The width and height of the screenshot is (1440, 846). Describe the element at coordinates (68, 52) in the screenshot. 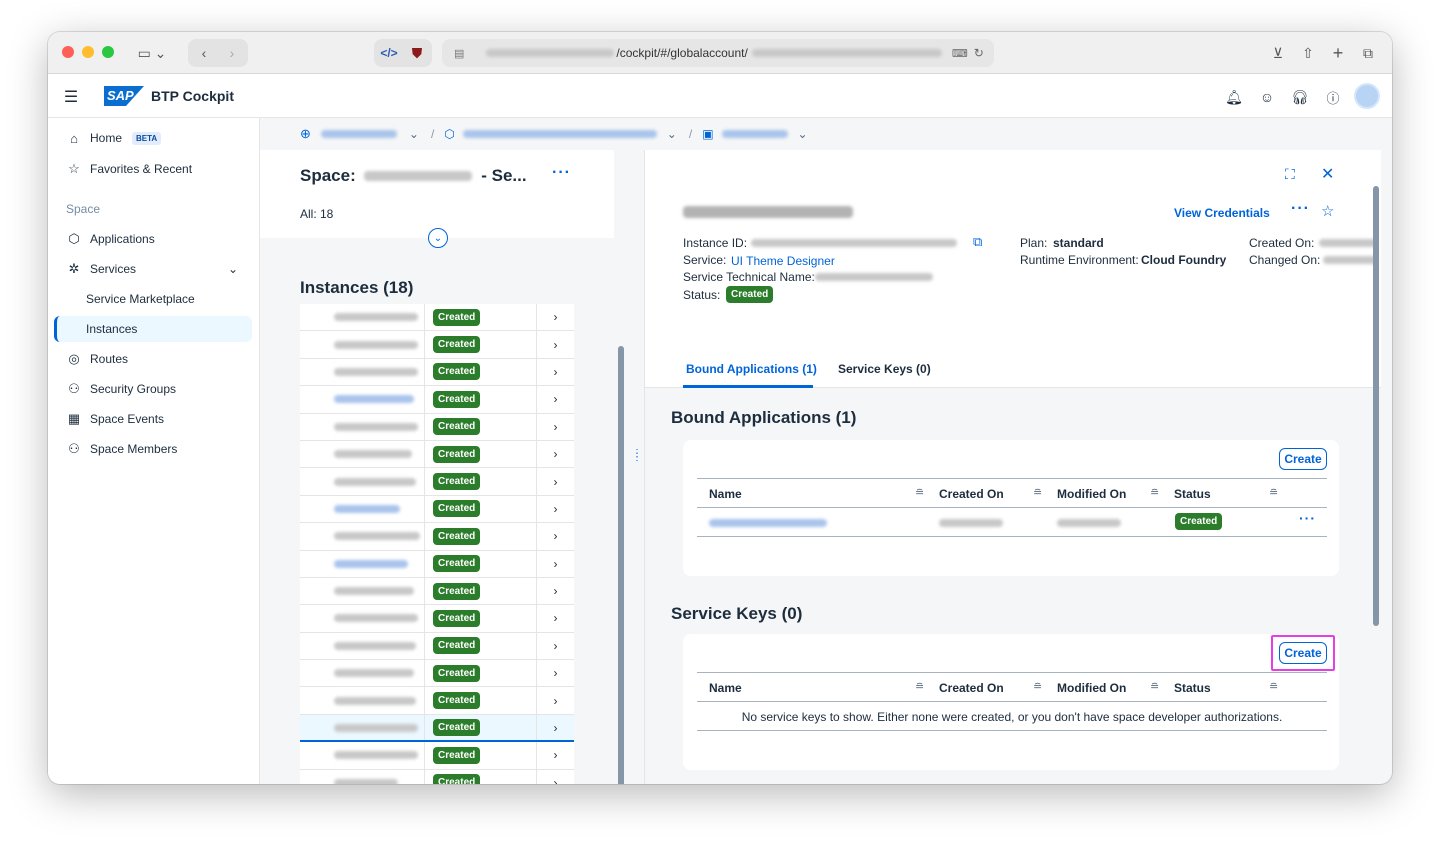

I see `close-window-button` at that location.